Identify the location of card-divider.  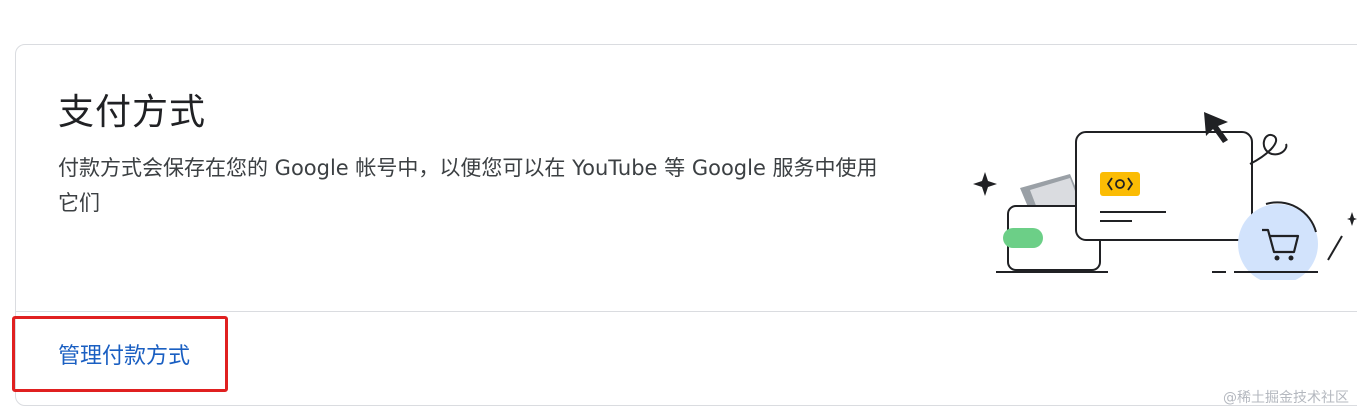
(686, 311).